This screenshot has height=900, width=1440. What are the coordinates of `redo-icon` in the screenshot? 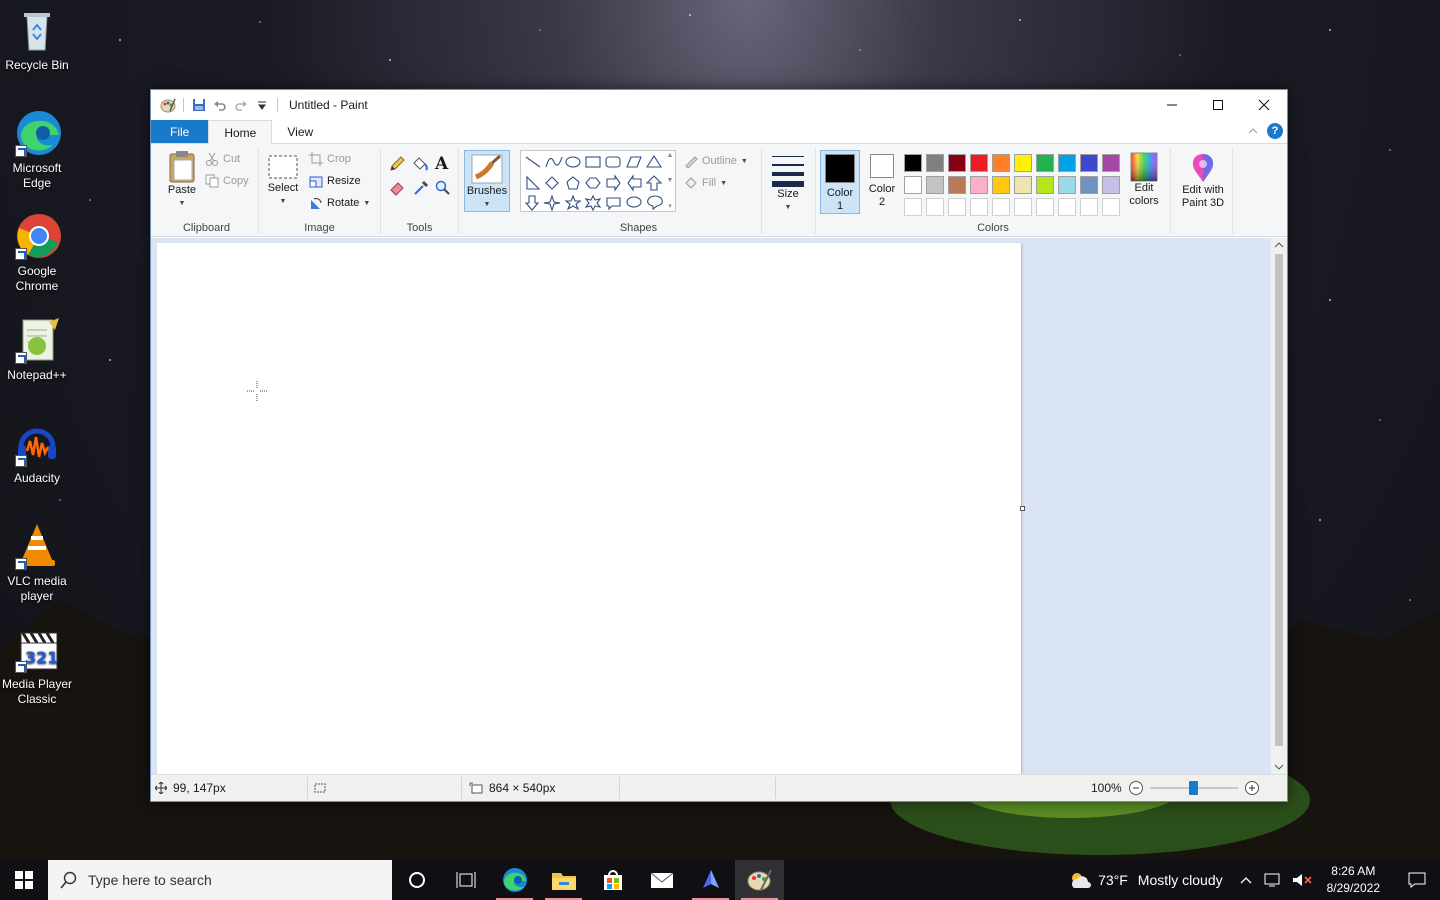 It's located at (241, 105).